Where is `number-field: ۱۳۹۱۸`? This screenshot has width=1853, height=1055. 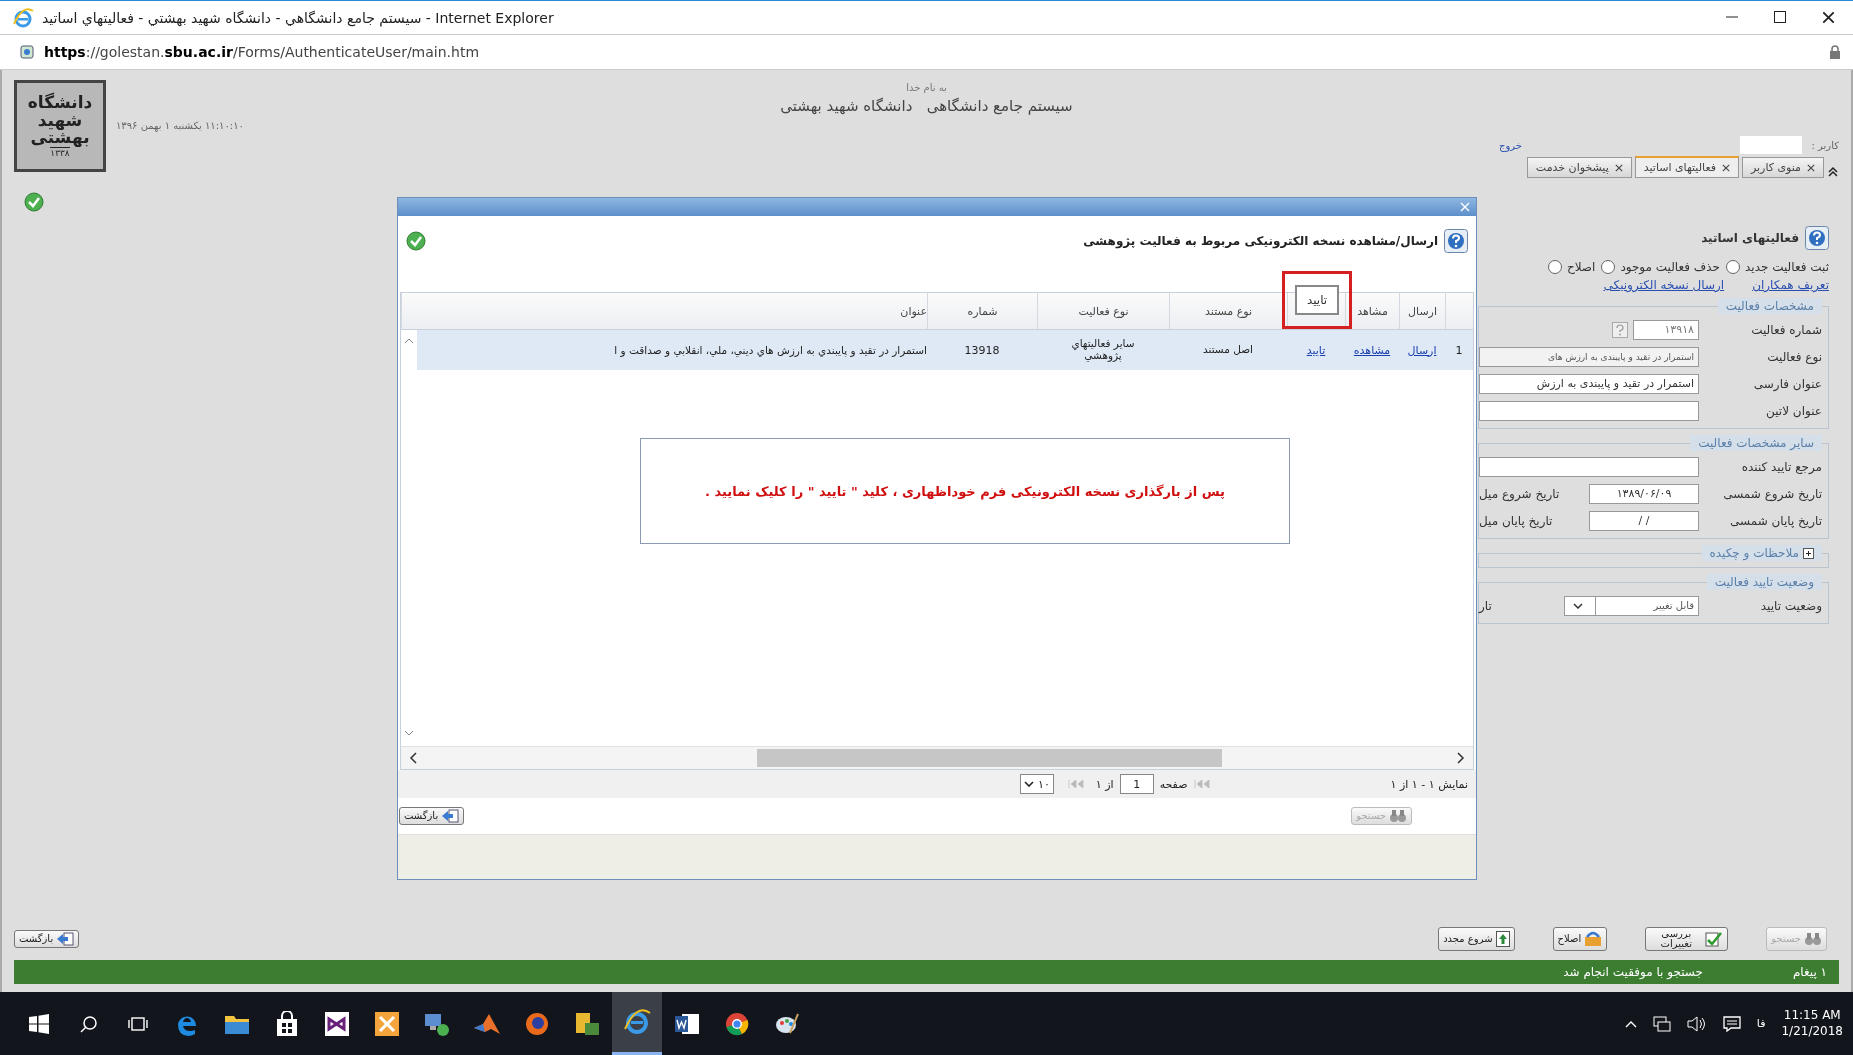 number-field: ۱۳۹۱۸ is located at coordinates (1666, 329).